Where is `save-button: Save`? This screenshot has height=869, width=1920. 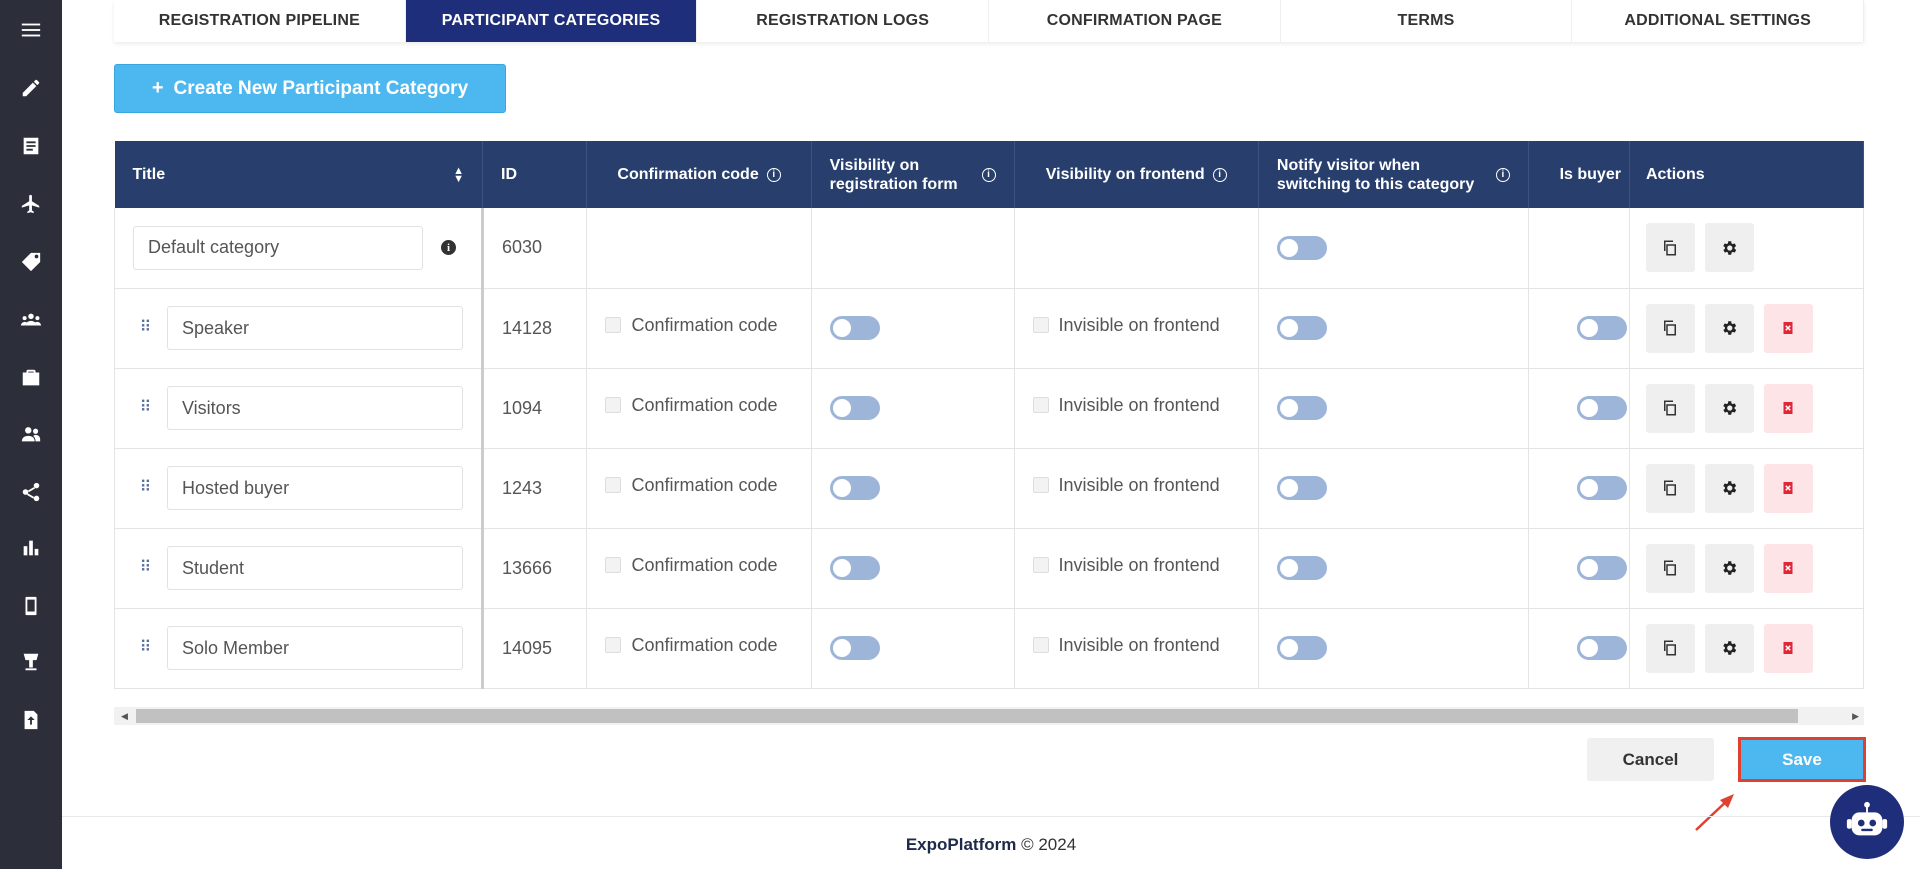 save-button: Save is located at coordinates (1802, 759).